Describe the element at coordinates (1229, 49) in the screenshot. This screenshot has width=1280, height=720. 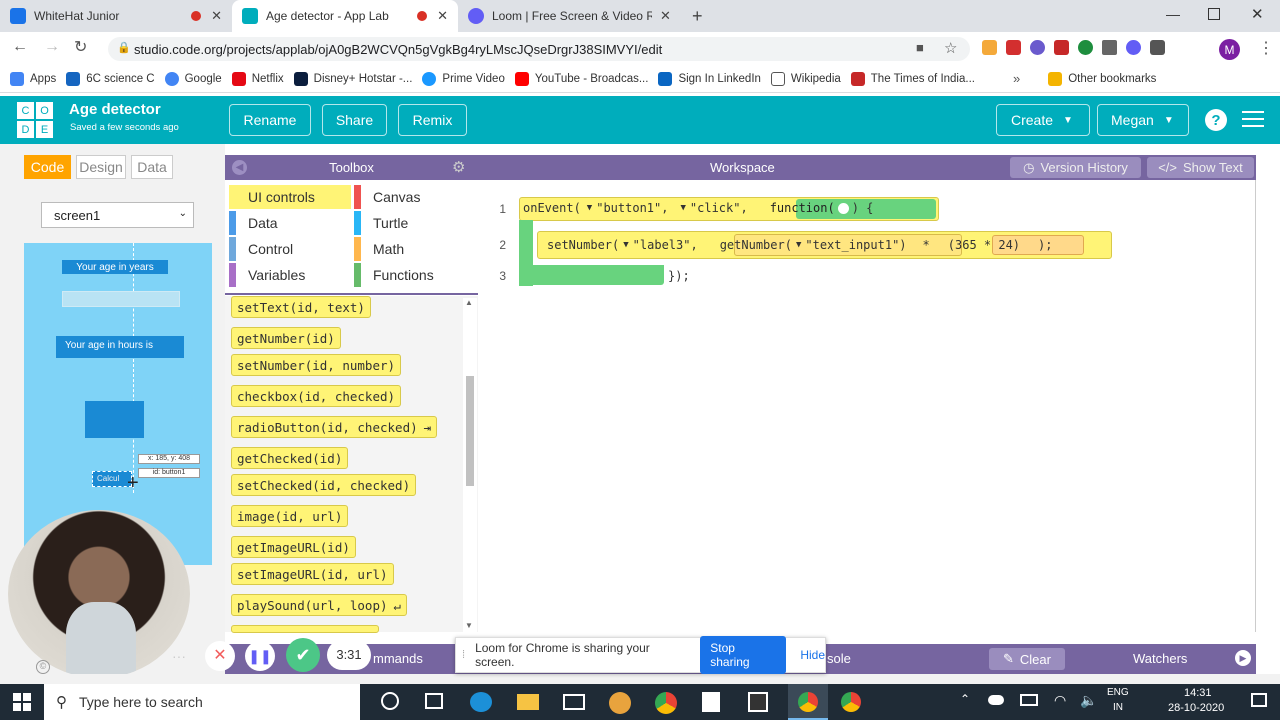
I see `profile-avatar: M` at that location.